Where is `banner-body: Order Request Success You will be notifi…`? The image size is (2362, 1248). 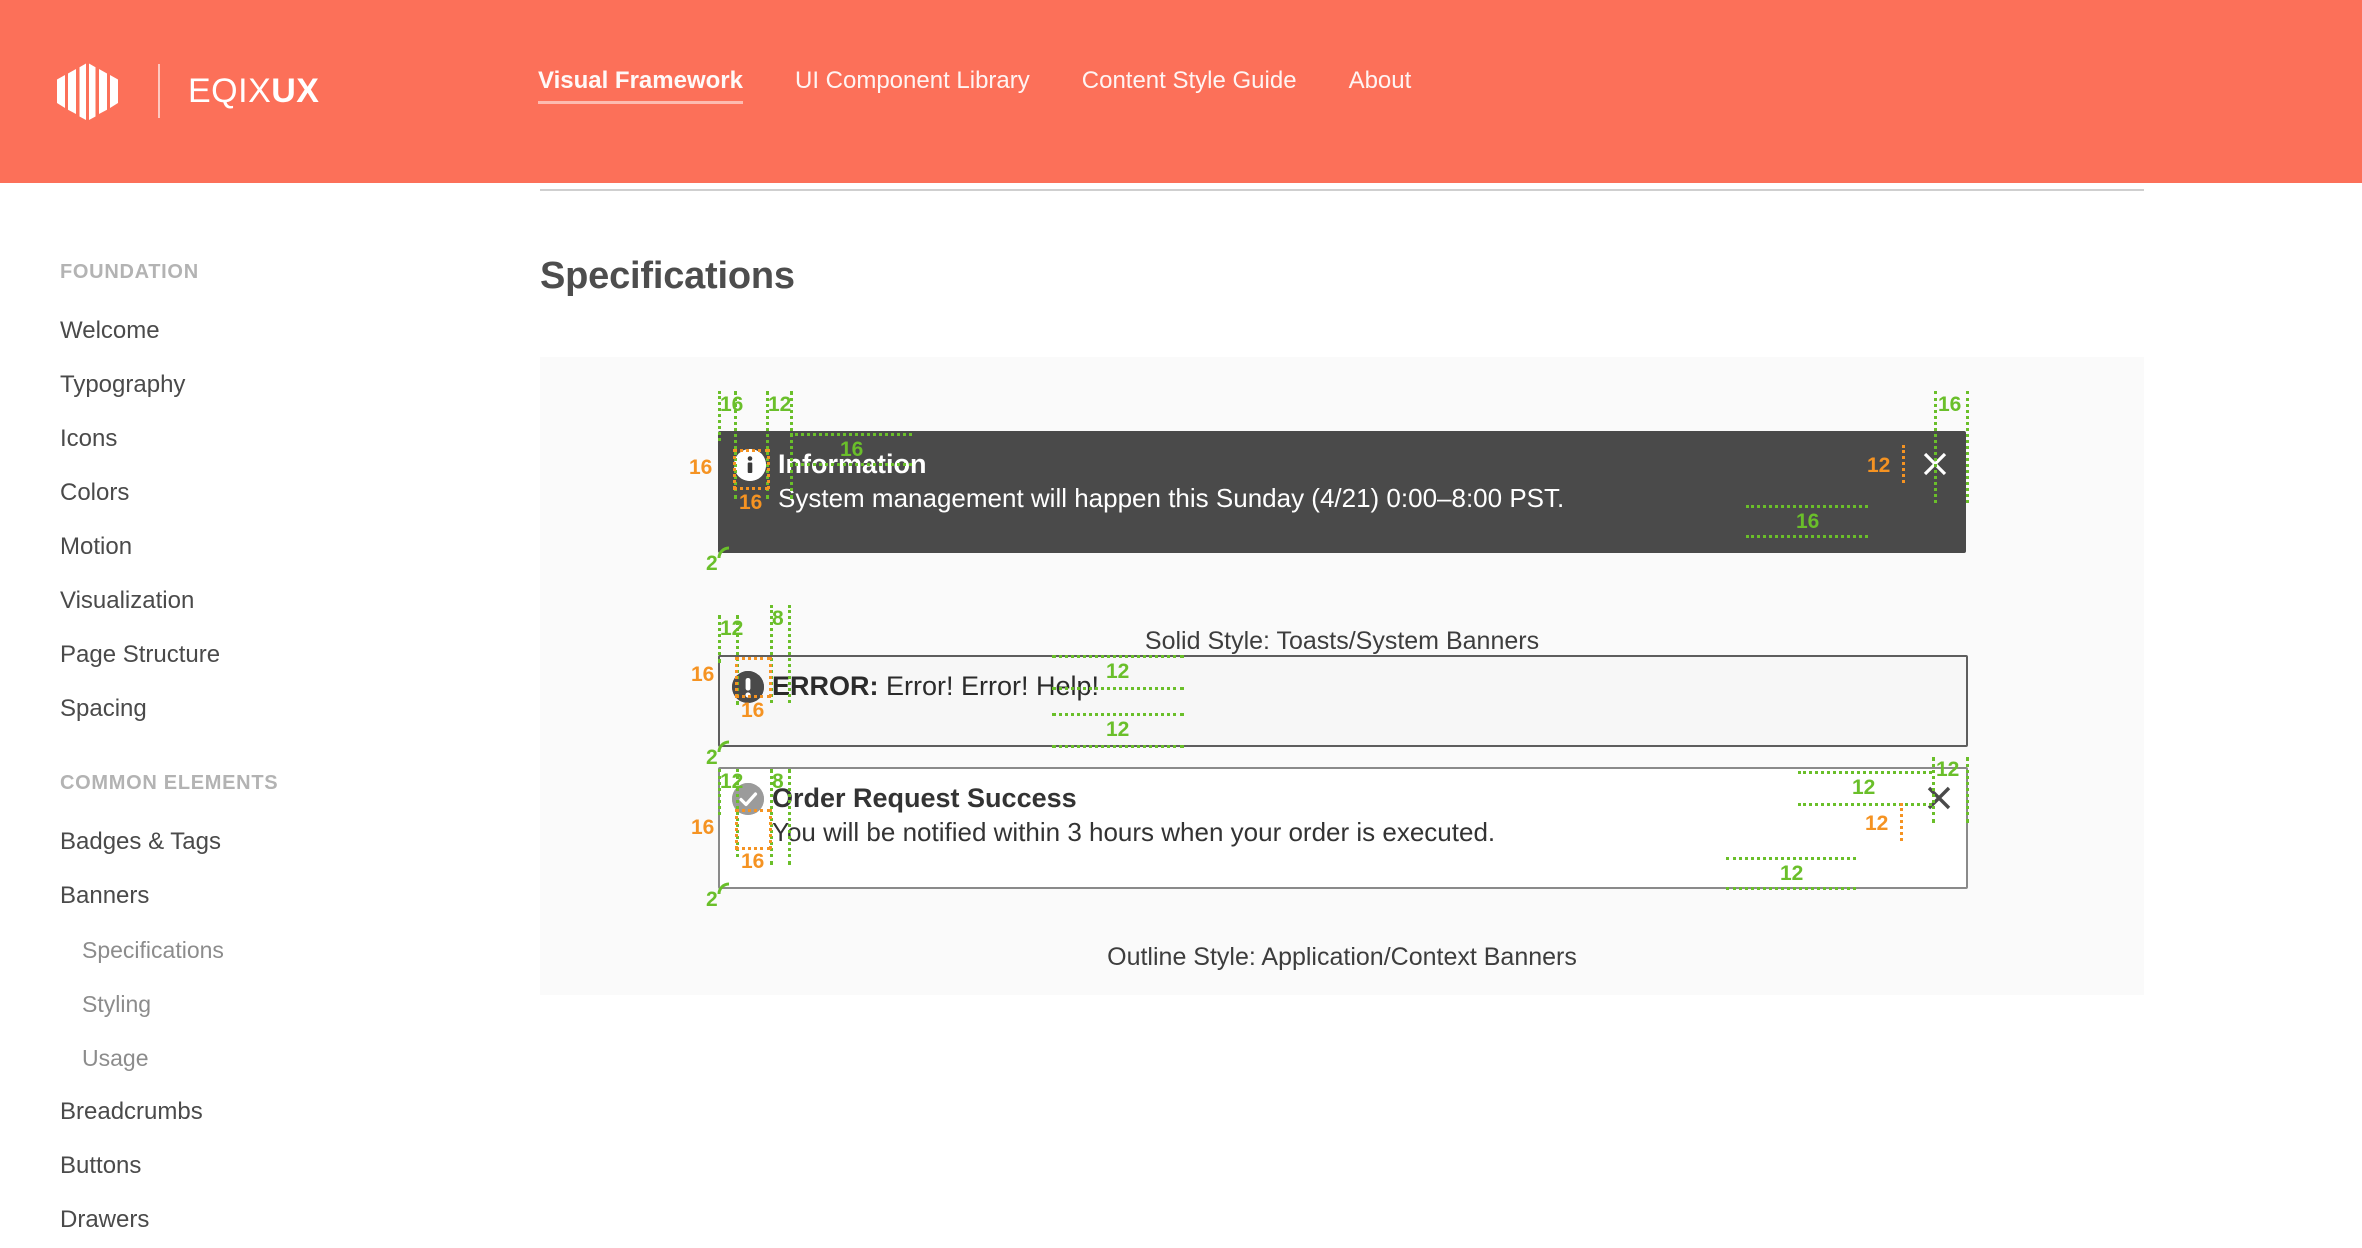
banner-body: Order Request Success You will be notifi… is located at coordinates (1348, 828).